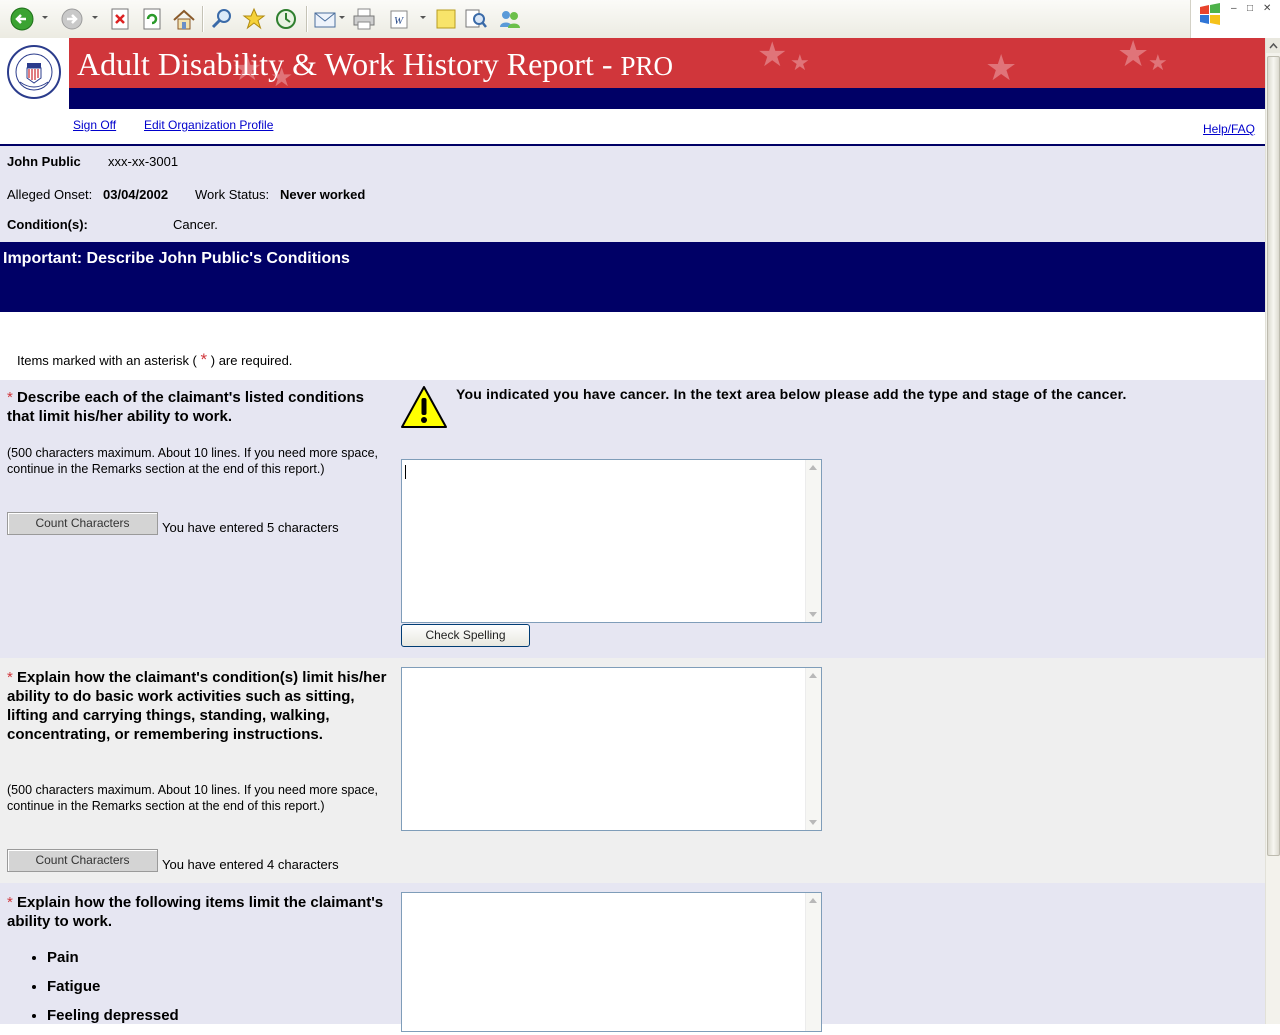 Image resolution: width=1280 pixels, height=1035 pixels. I want to click on svg-text: W, so click(399, 21).